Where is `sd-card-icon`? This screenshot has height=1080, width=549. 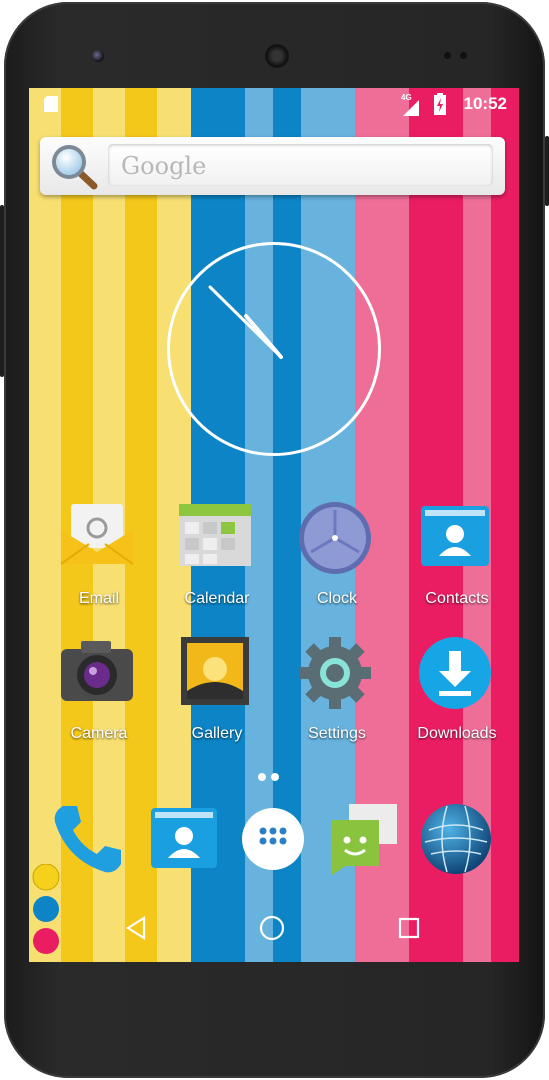 sd-card-icon is located at coordinates (51, 104).